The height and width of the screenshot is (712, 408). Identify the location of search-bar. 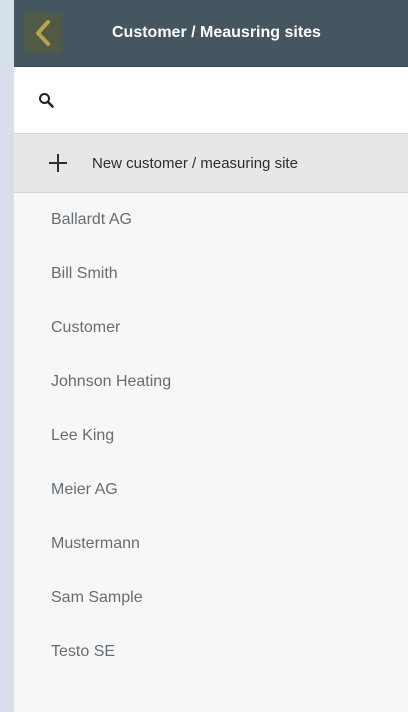
(211, 100).